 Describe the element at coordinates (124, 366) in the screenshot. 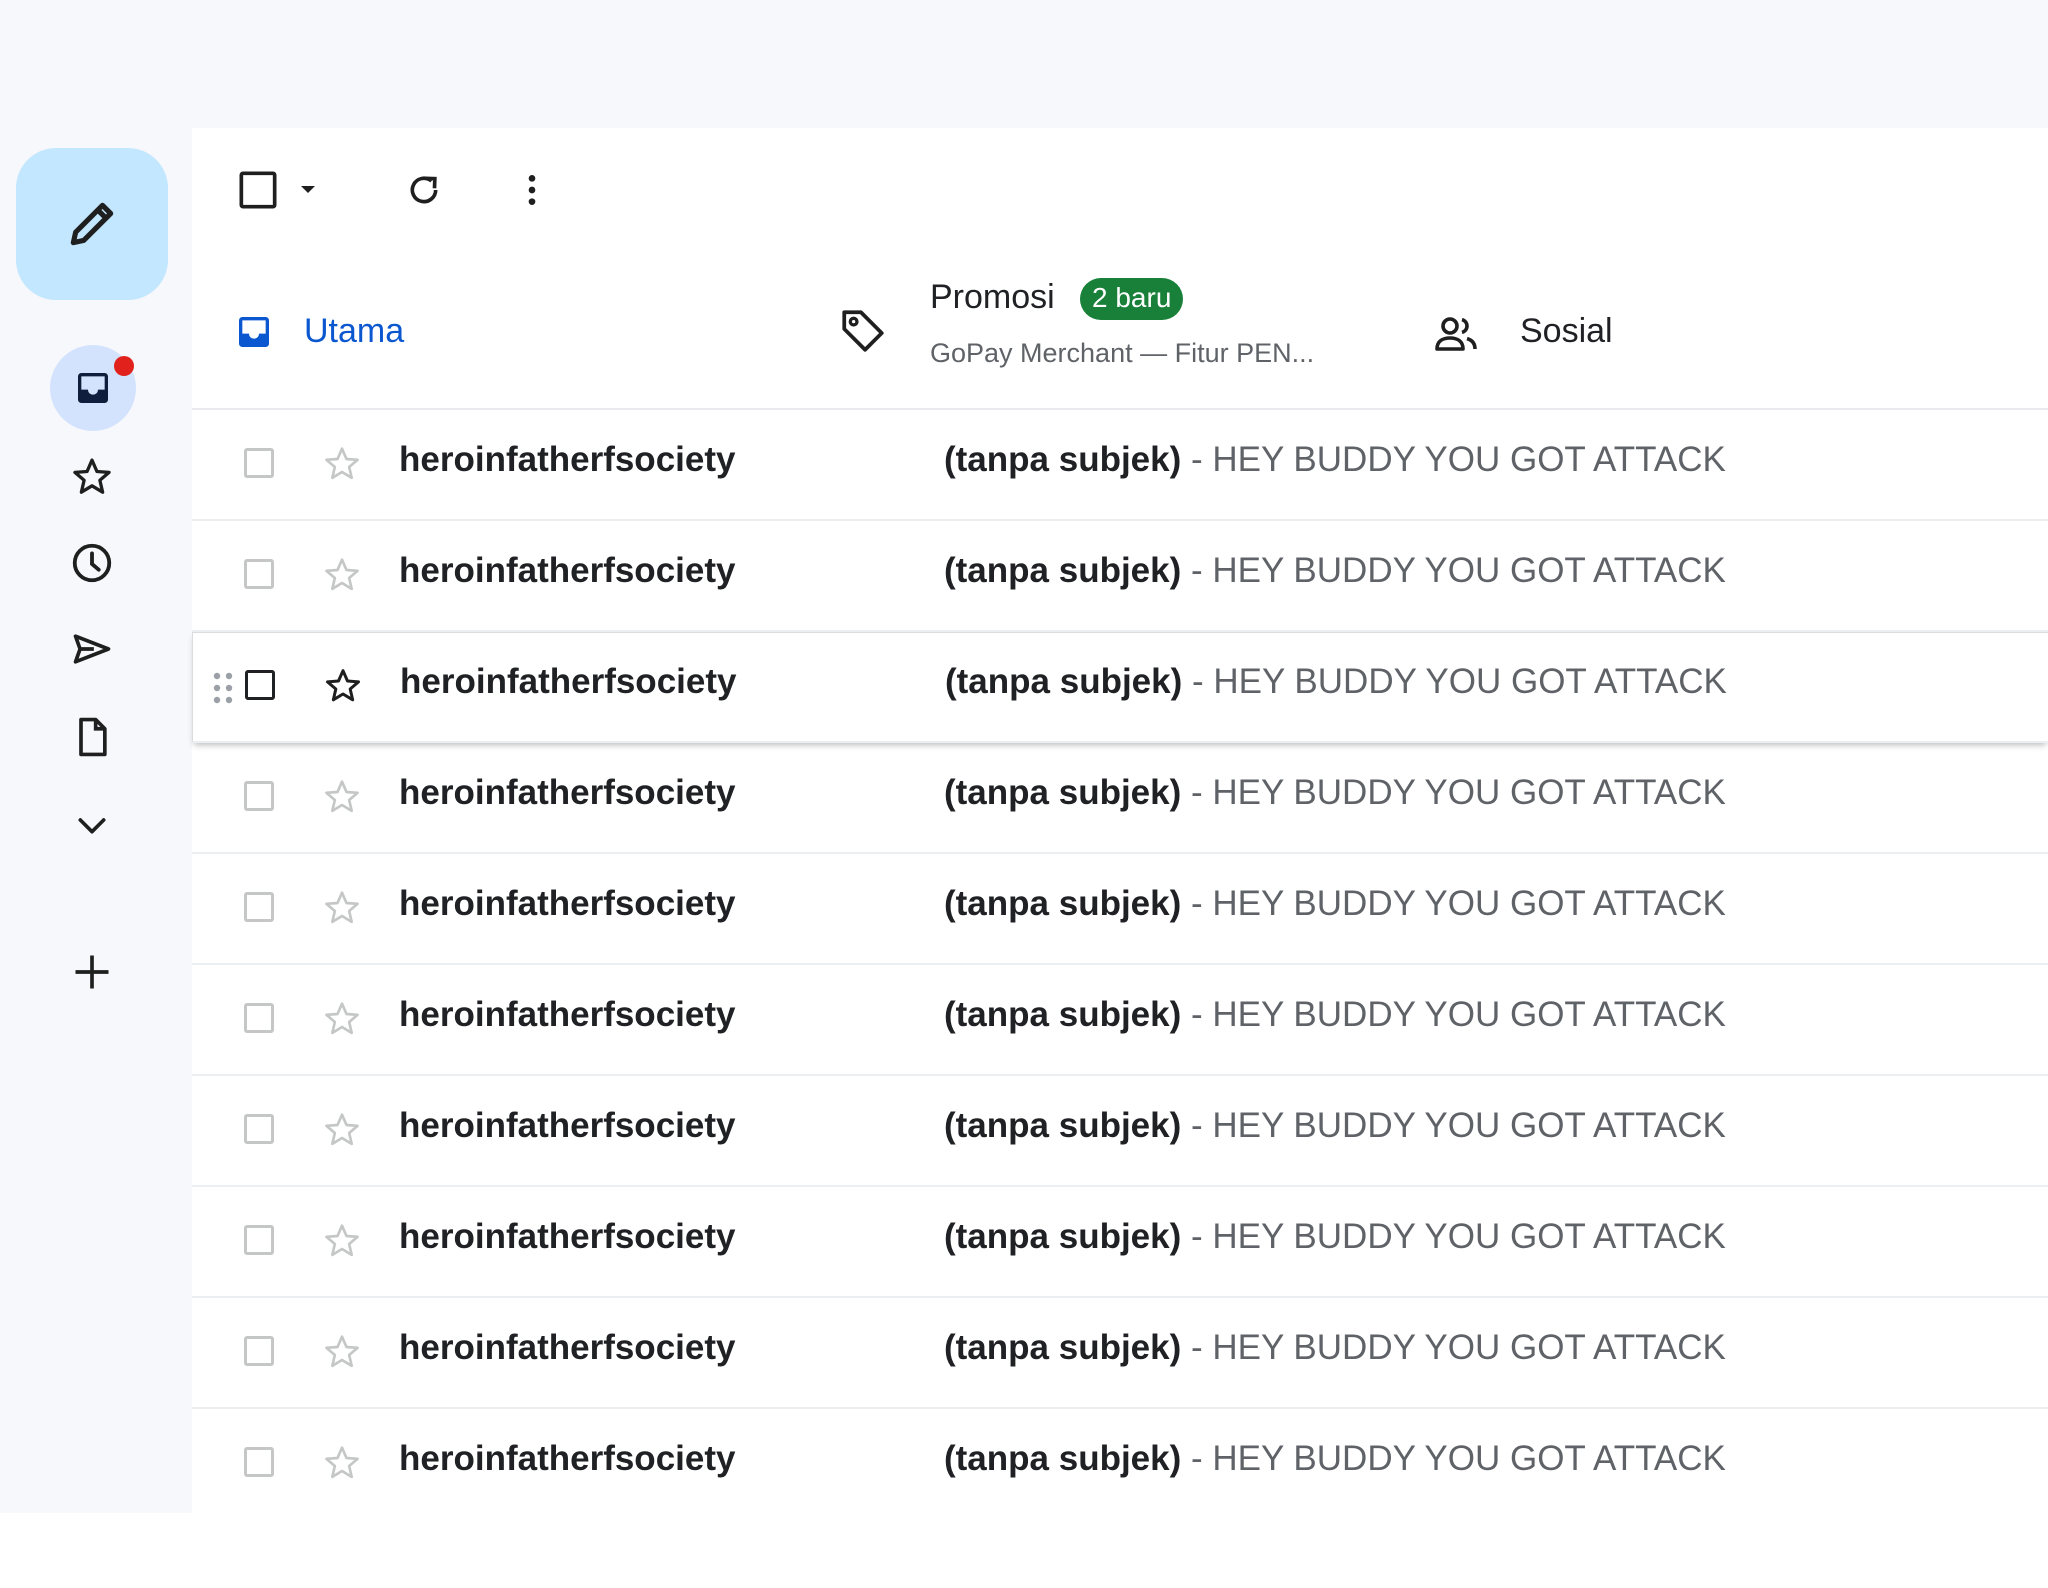

I see `notification-dot` at that location.